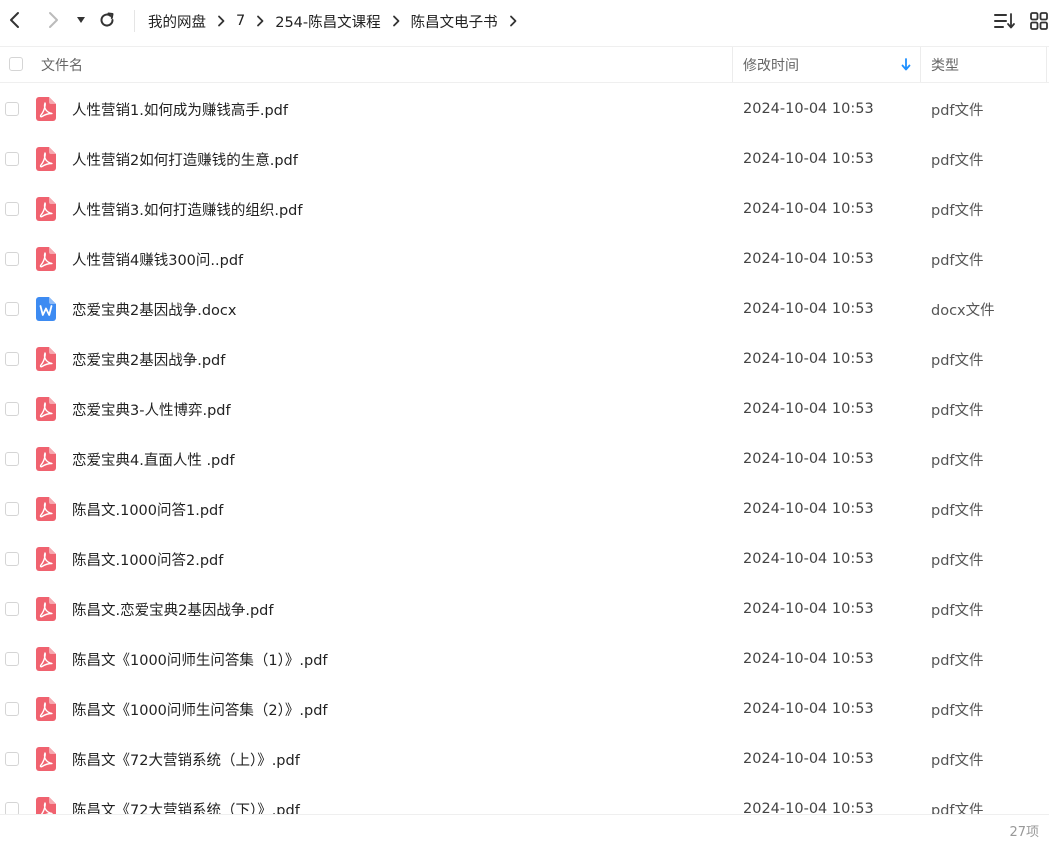 The image size is (1049, 845). I want to click on select-all-checkbox, so click(16, 64).